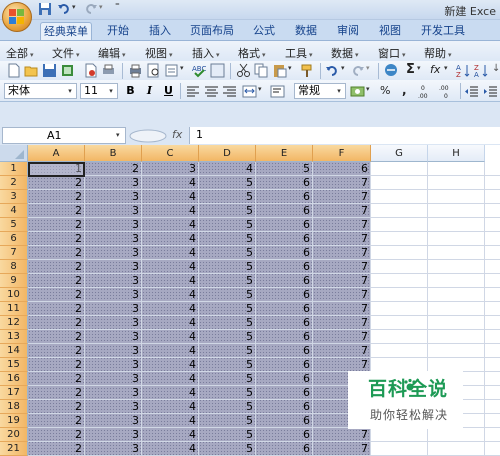 The width and height of the screenshot is (500, 456). What do you see at coordinates (20, 53) in the screenshot?
I see `menu-all: 全部 ▾` at bounding box center [20, 53].